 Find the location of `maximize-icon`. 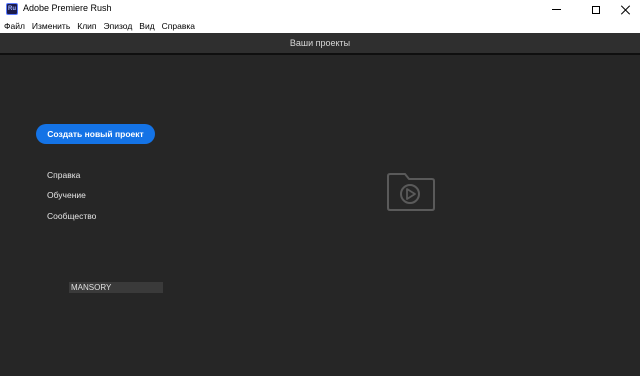

maximize-icon is located at coordinates (596, 9).